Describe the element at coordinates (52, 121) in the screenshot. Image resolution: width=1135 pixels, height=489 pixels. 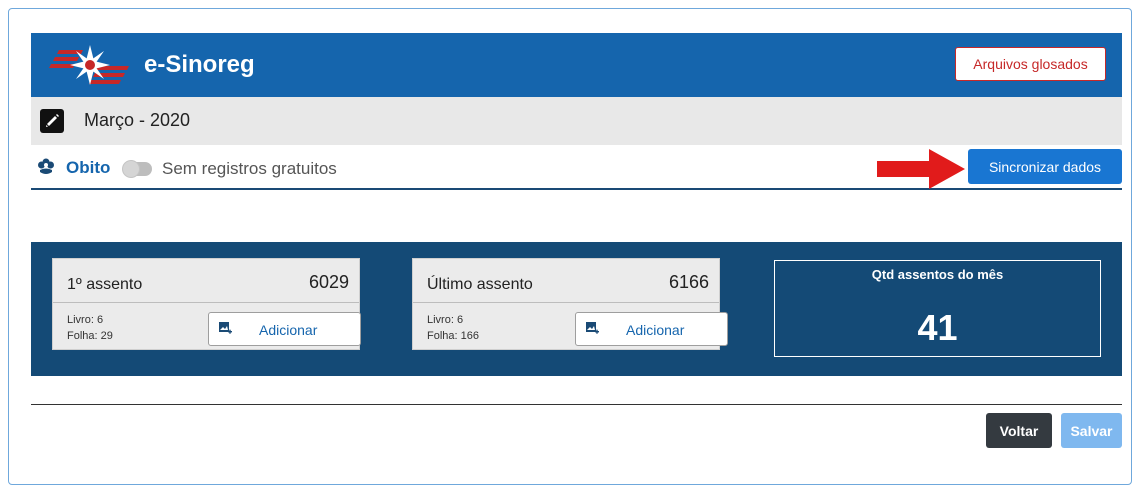
I see `edit-icon` at that location.